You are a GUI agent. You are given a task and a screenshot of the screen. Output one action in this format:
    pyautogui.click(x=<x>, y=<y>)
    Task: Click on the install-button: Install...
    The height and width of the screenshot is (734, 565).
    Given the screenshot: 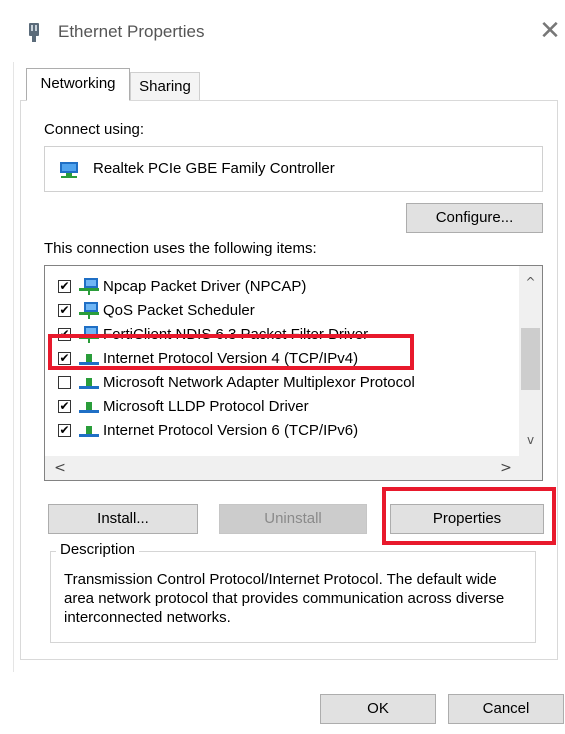 What is the action you would take?
    pyautogui.click(x=123, y=519)
    